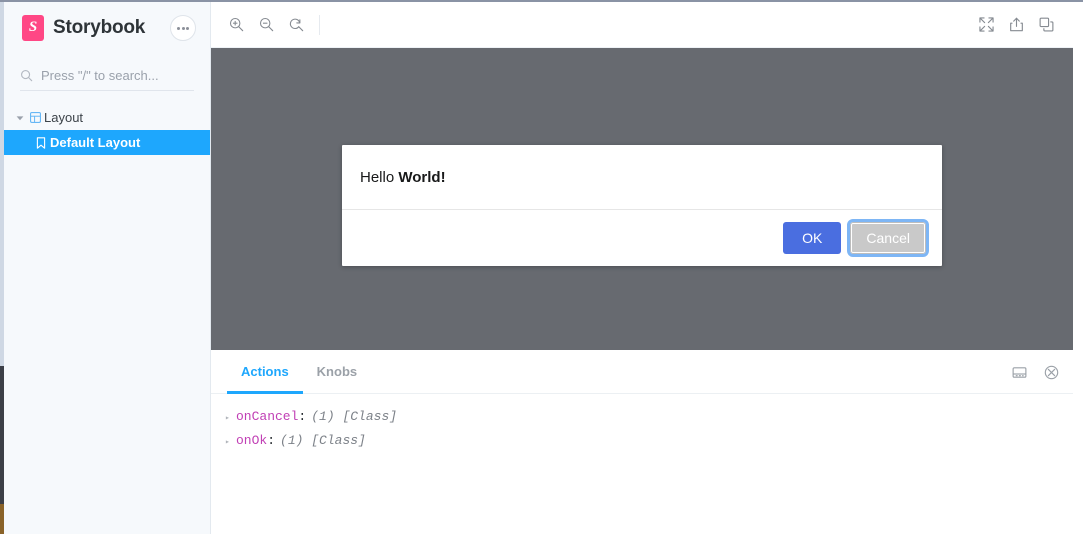 This screenshot has height=534, width=1083. I want to click on panel-tab-bar: Actions Knobs, so click(642, 373).